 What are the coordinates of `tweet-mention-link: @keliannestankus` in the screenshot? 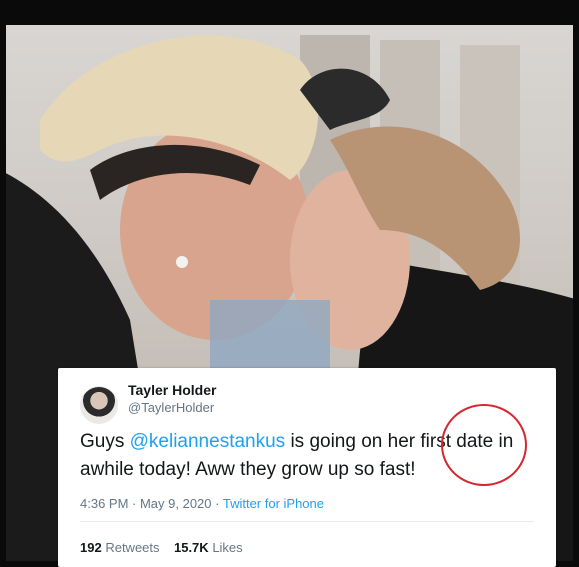 It's located at (208, 441).